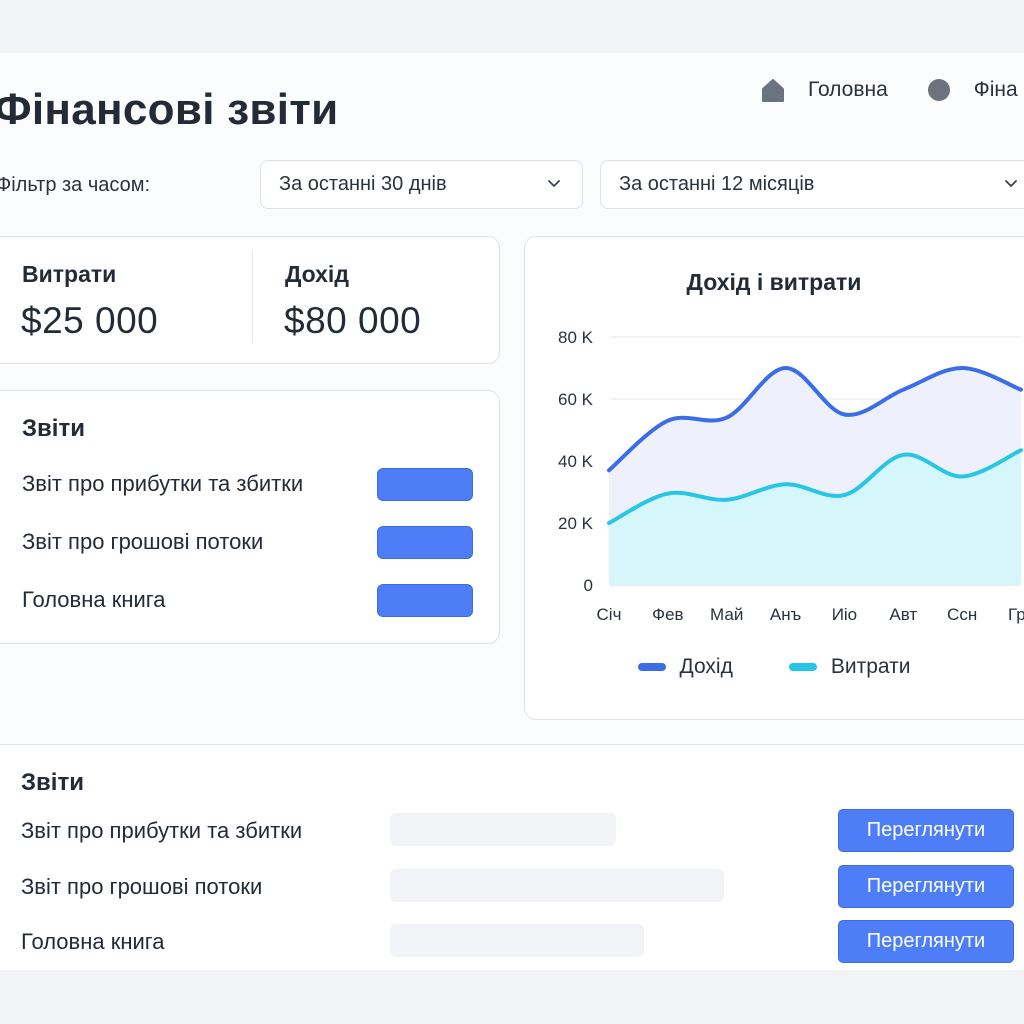  I want to click on period-select-30-days-value: За останні 30 днів, so click(363, 184).